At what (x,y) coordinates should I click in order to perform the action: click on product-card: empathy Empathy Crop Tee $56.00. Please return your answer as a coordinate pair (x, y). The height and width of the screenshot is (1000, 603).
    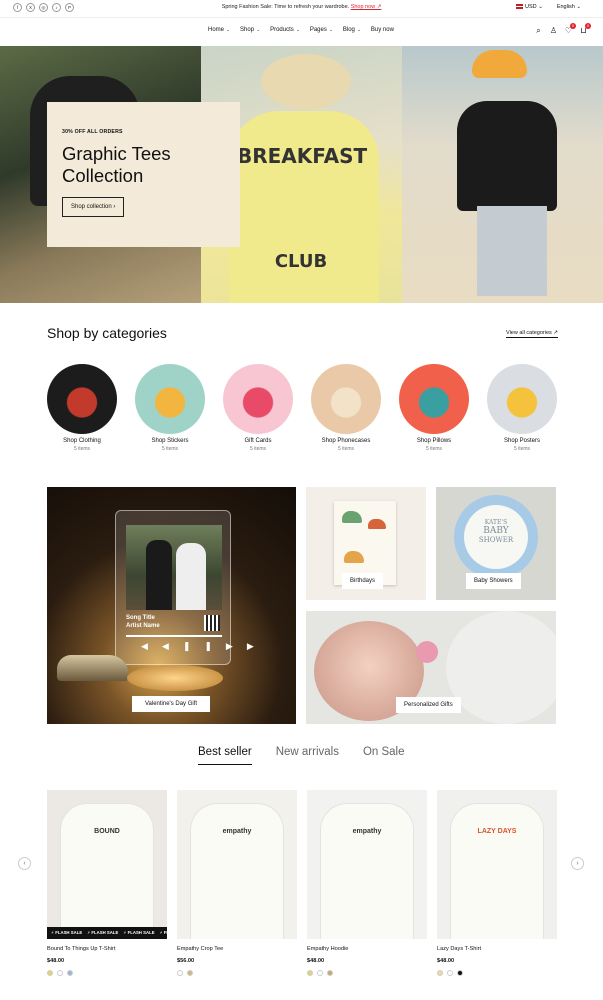
    Looking at the image, I should click on (237, 883).